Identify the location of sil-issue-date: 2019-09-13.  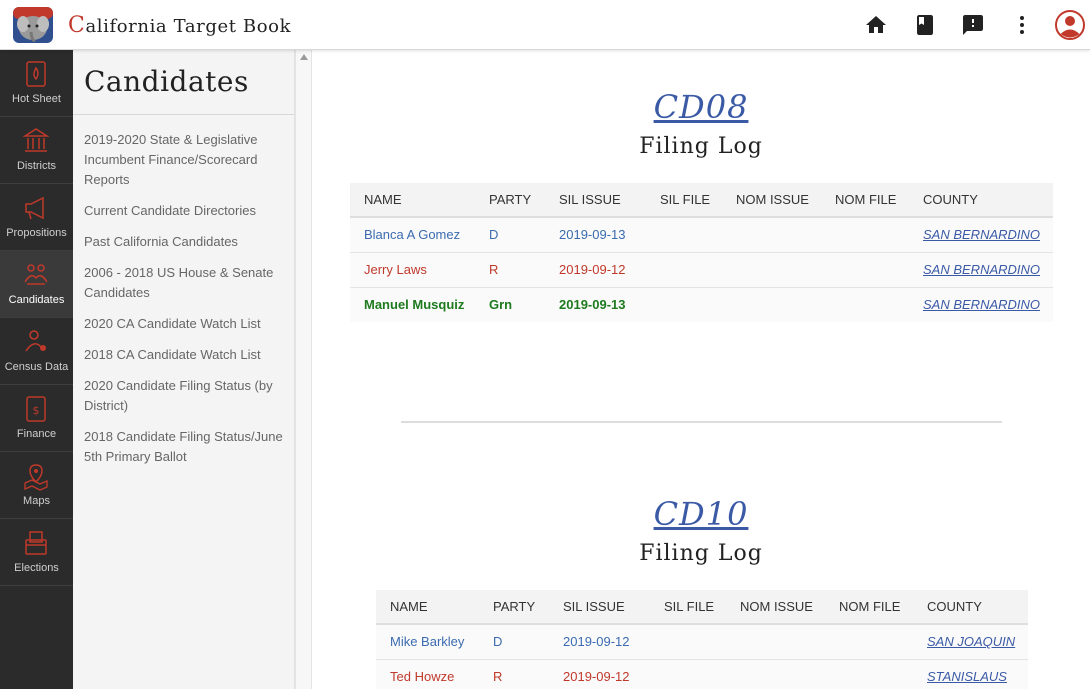
(595, 304).